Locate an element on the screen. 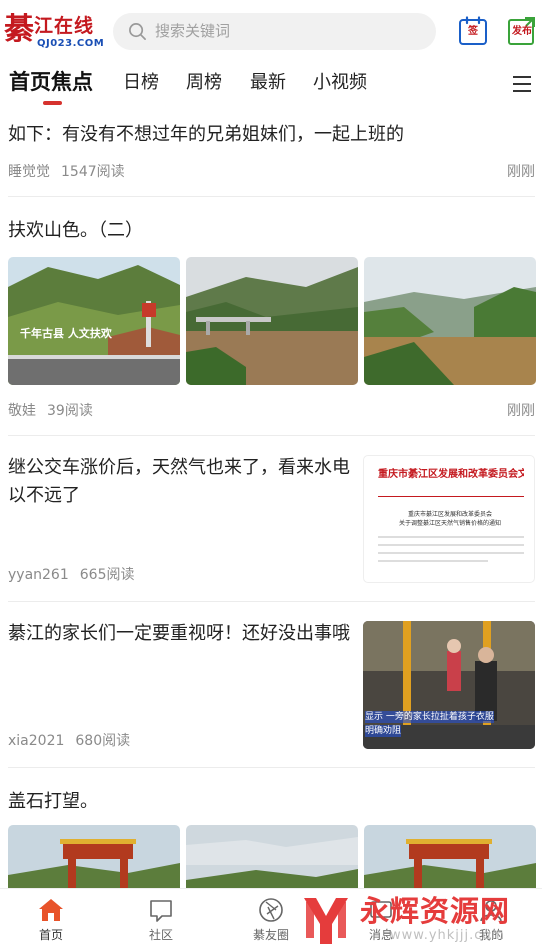 The width and height of the screenshot is (542, 948). tab-focus: 首页焦点 is located at coordinates (51, 82).